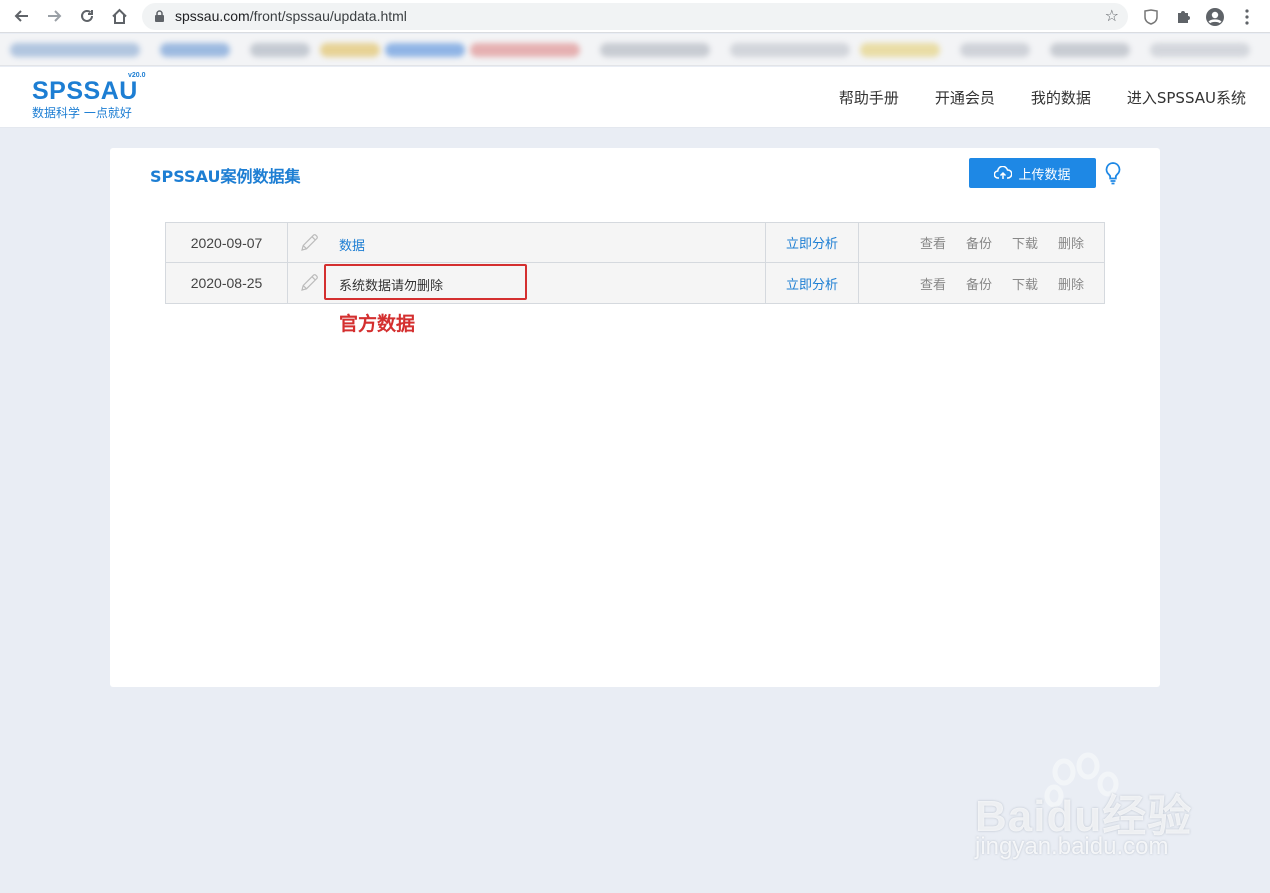  I want to click on table-row: 2020-09-07 数据 立即分析 查看 备份 下载 删除, so click(635, 243).